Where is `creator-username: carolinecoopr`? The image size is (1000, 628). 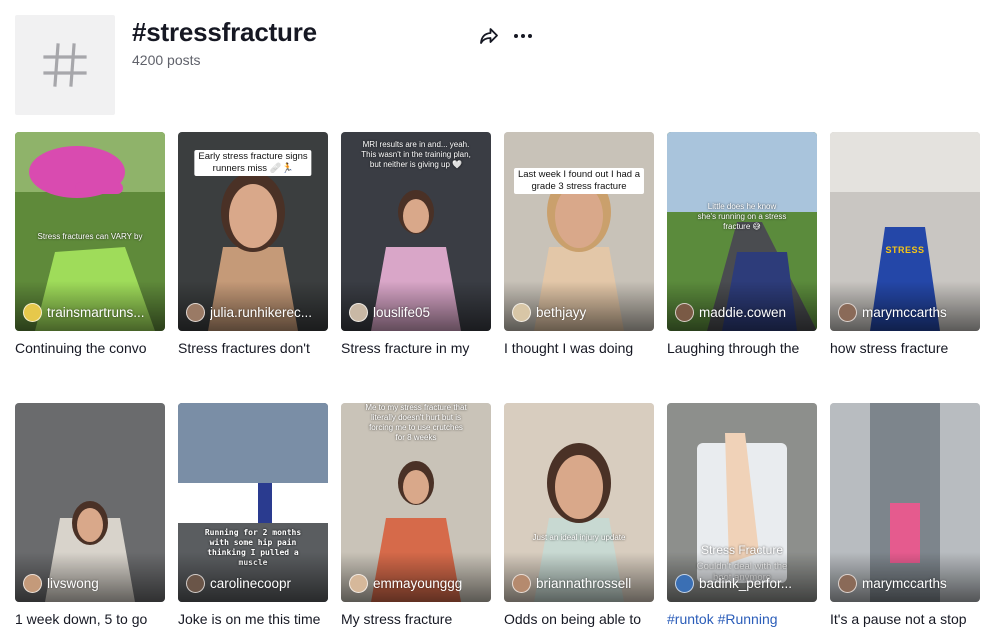 creator-username: carolinecoopr is located at coordinates (250, 583).